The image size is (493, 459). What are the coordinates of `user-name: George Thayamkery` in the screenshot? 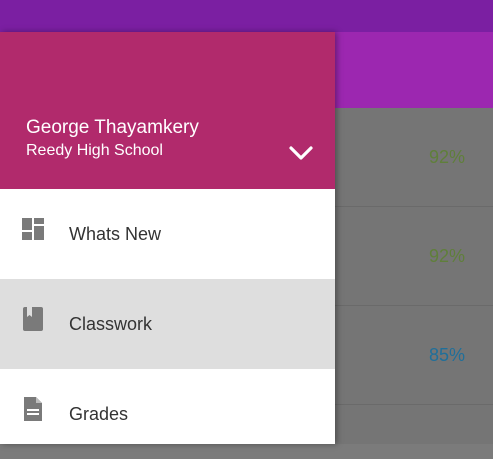 It's located at (112, 127).